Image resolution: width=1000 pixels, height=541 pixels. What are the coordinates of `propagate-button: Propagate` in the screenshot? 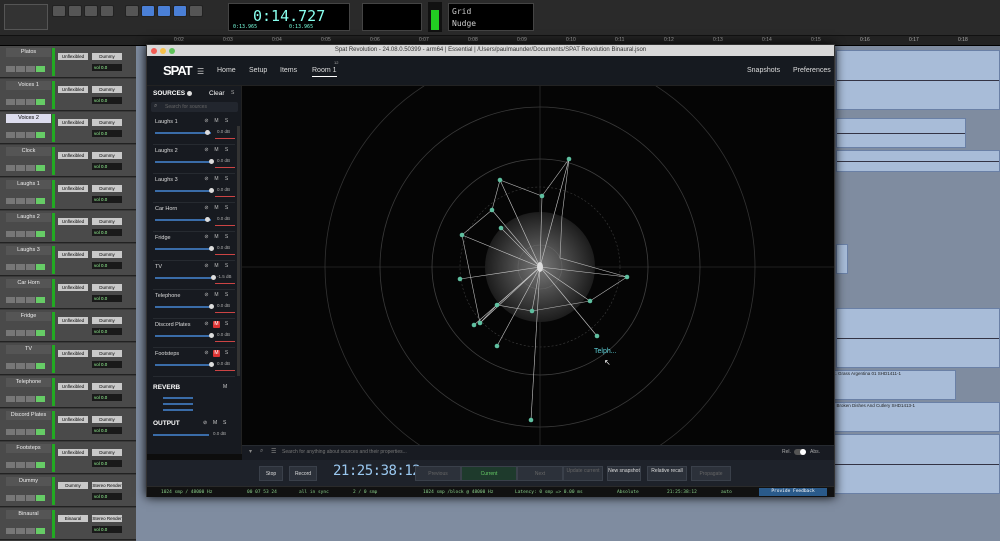 It's located at (711, 473).